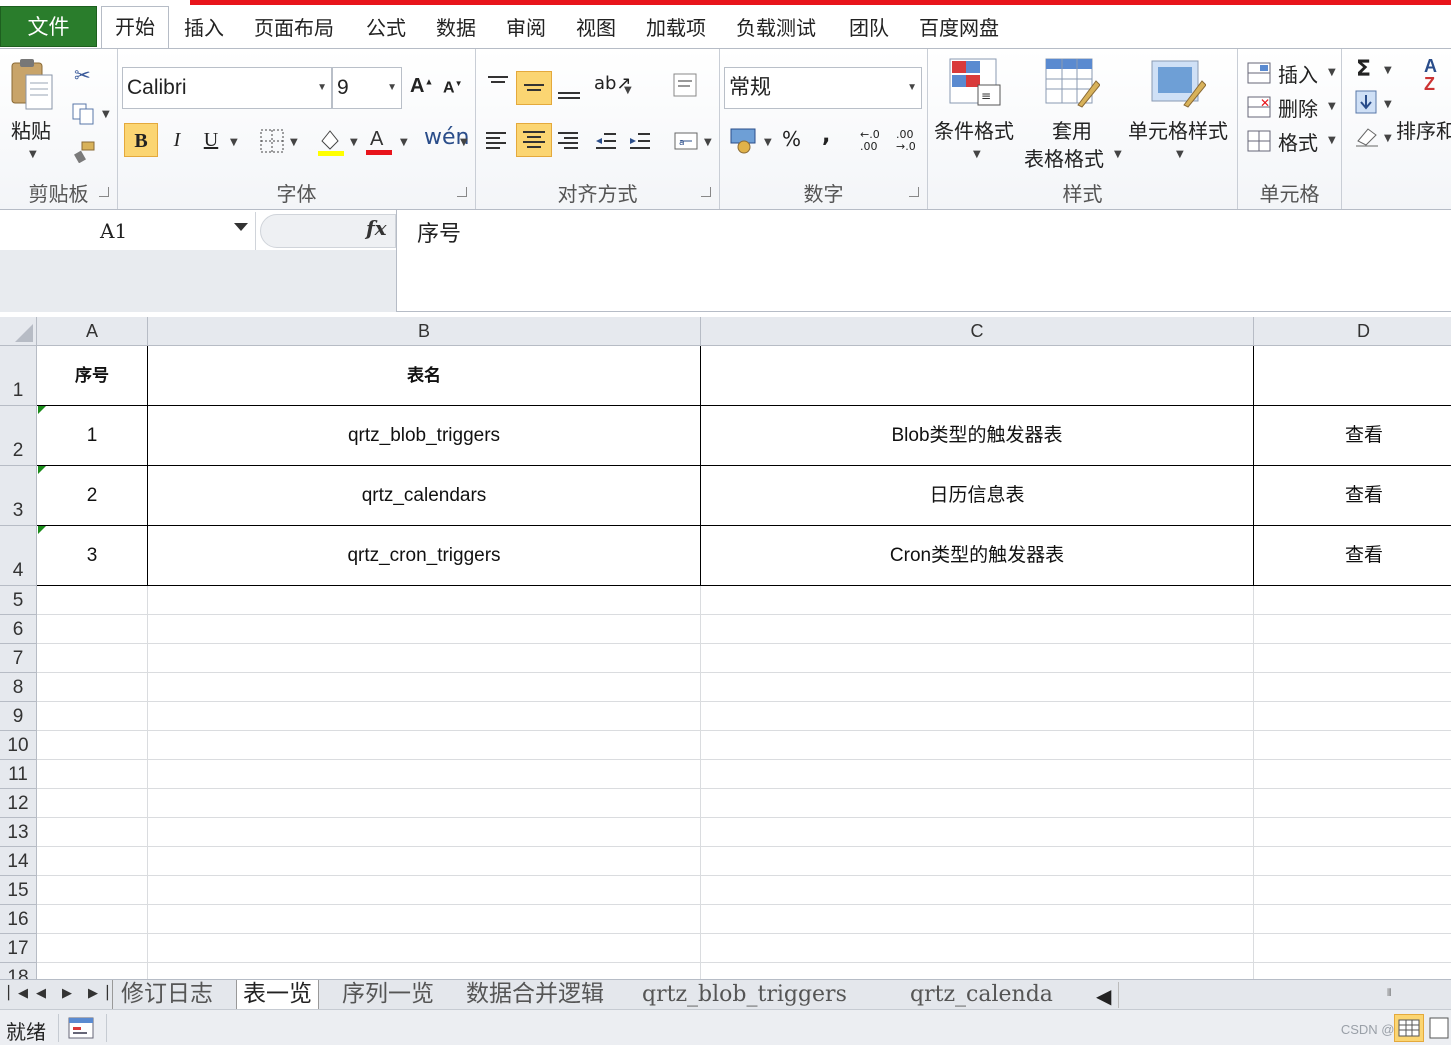  I want to click on align-bottom-icon, so click(570, 90).